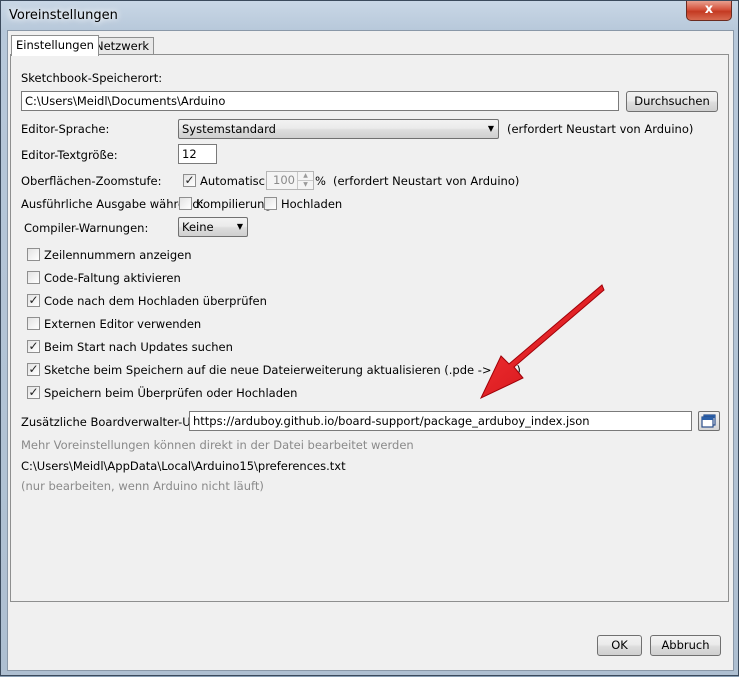  I want to click on external-editor-label: Externen Editor verwenden, so click(123, 324).